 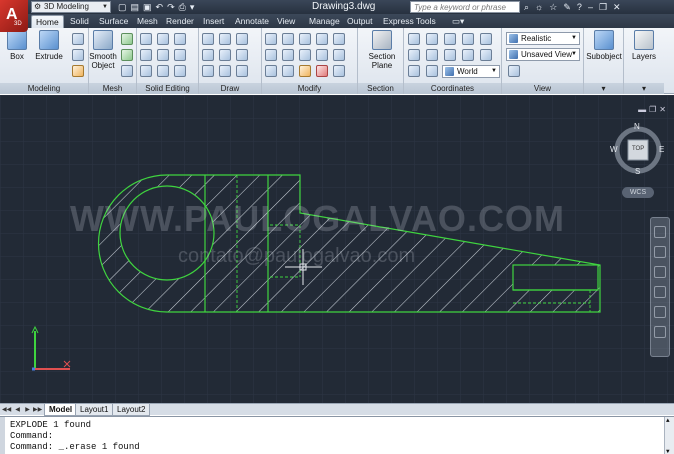 What do you see at coordinates (147, 7) in the screenshot?
I see `save-icon: ▣` at bounding box center [147, 7].